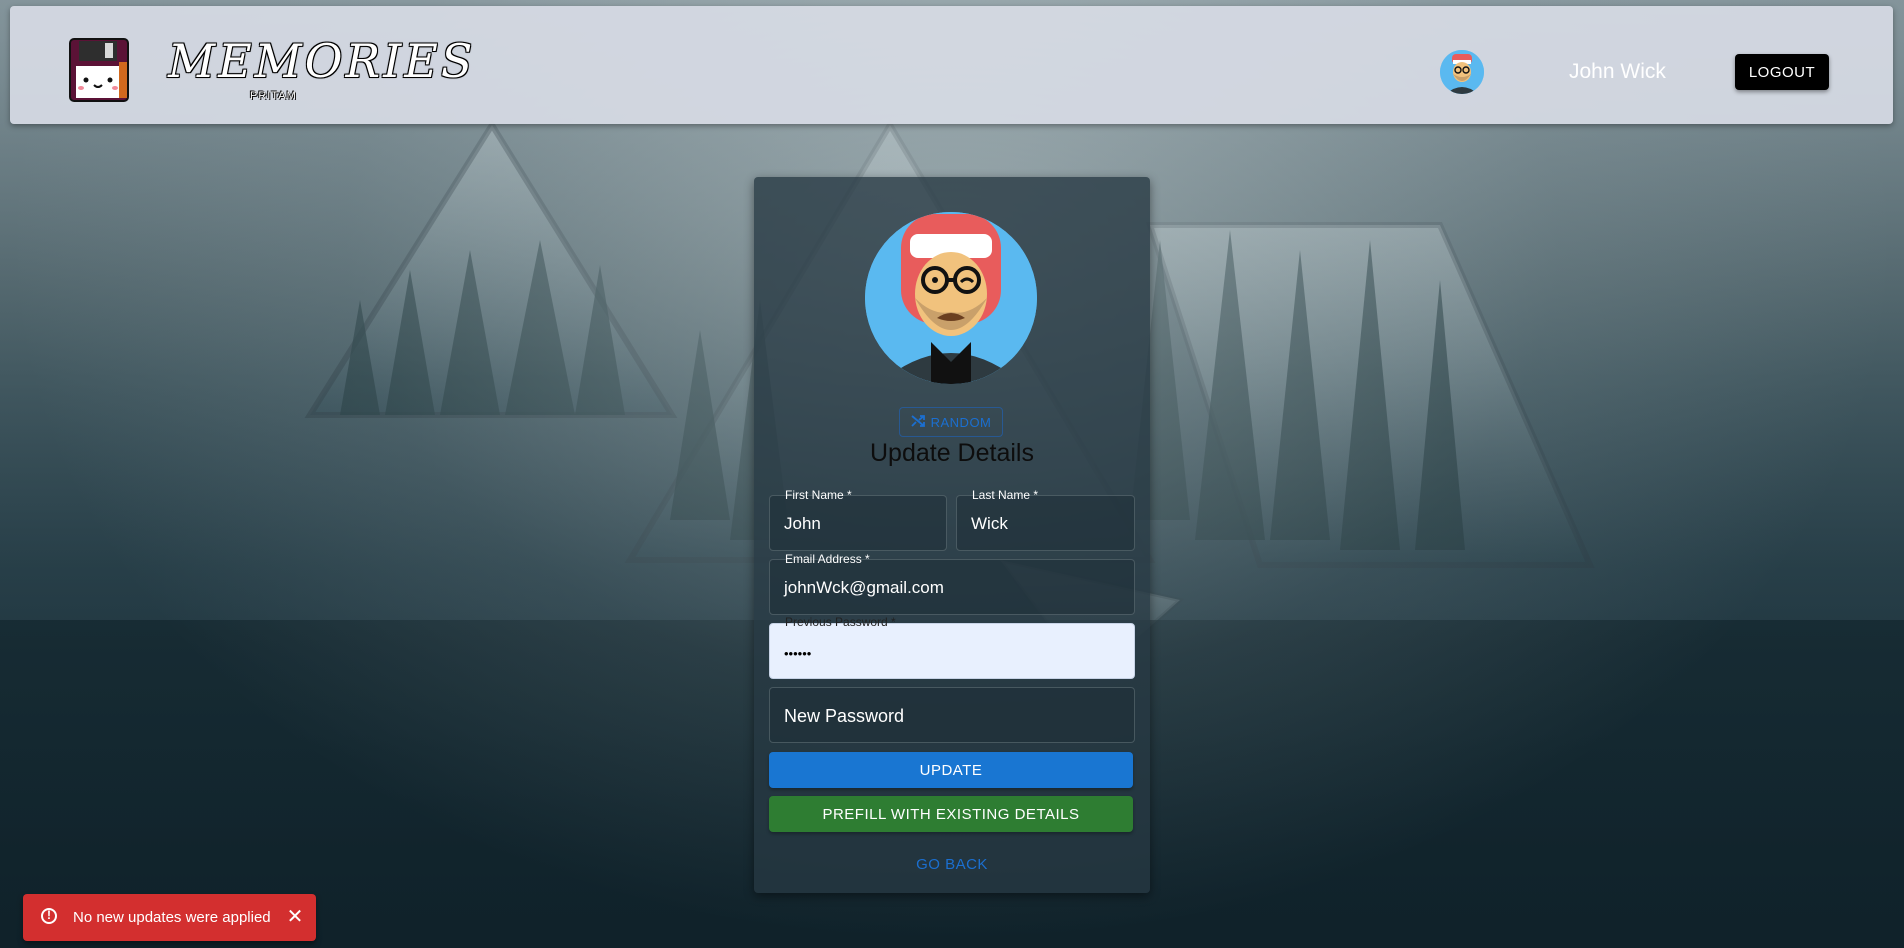  Describe the element at coordinates (273, 96) in the screenshot. I see `brand-subtitle: PRITAM` at that location.